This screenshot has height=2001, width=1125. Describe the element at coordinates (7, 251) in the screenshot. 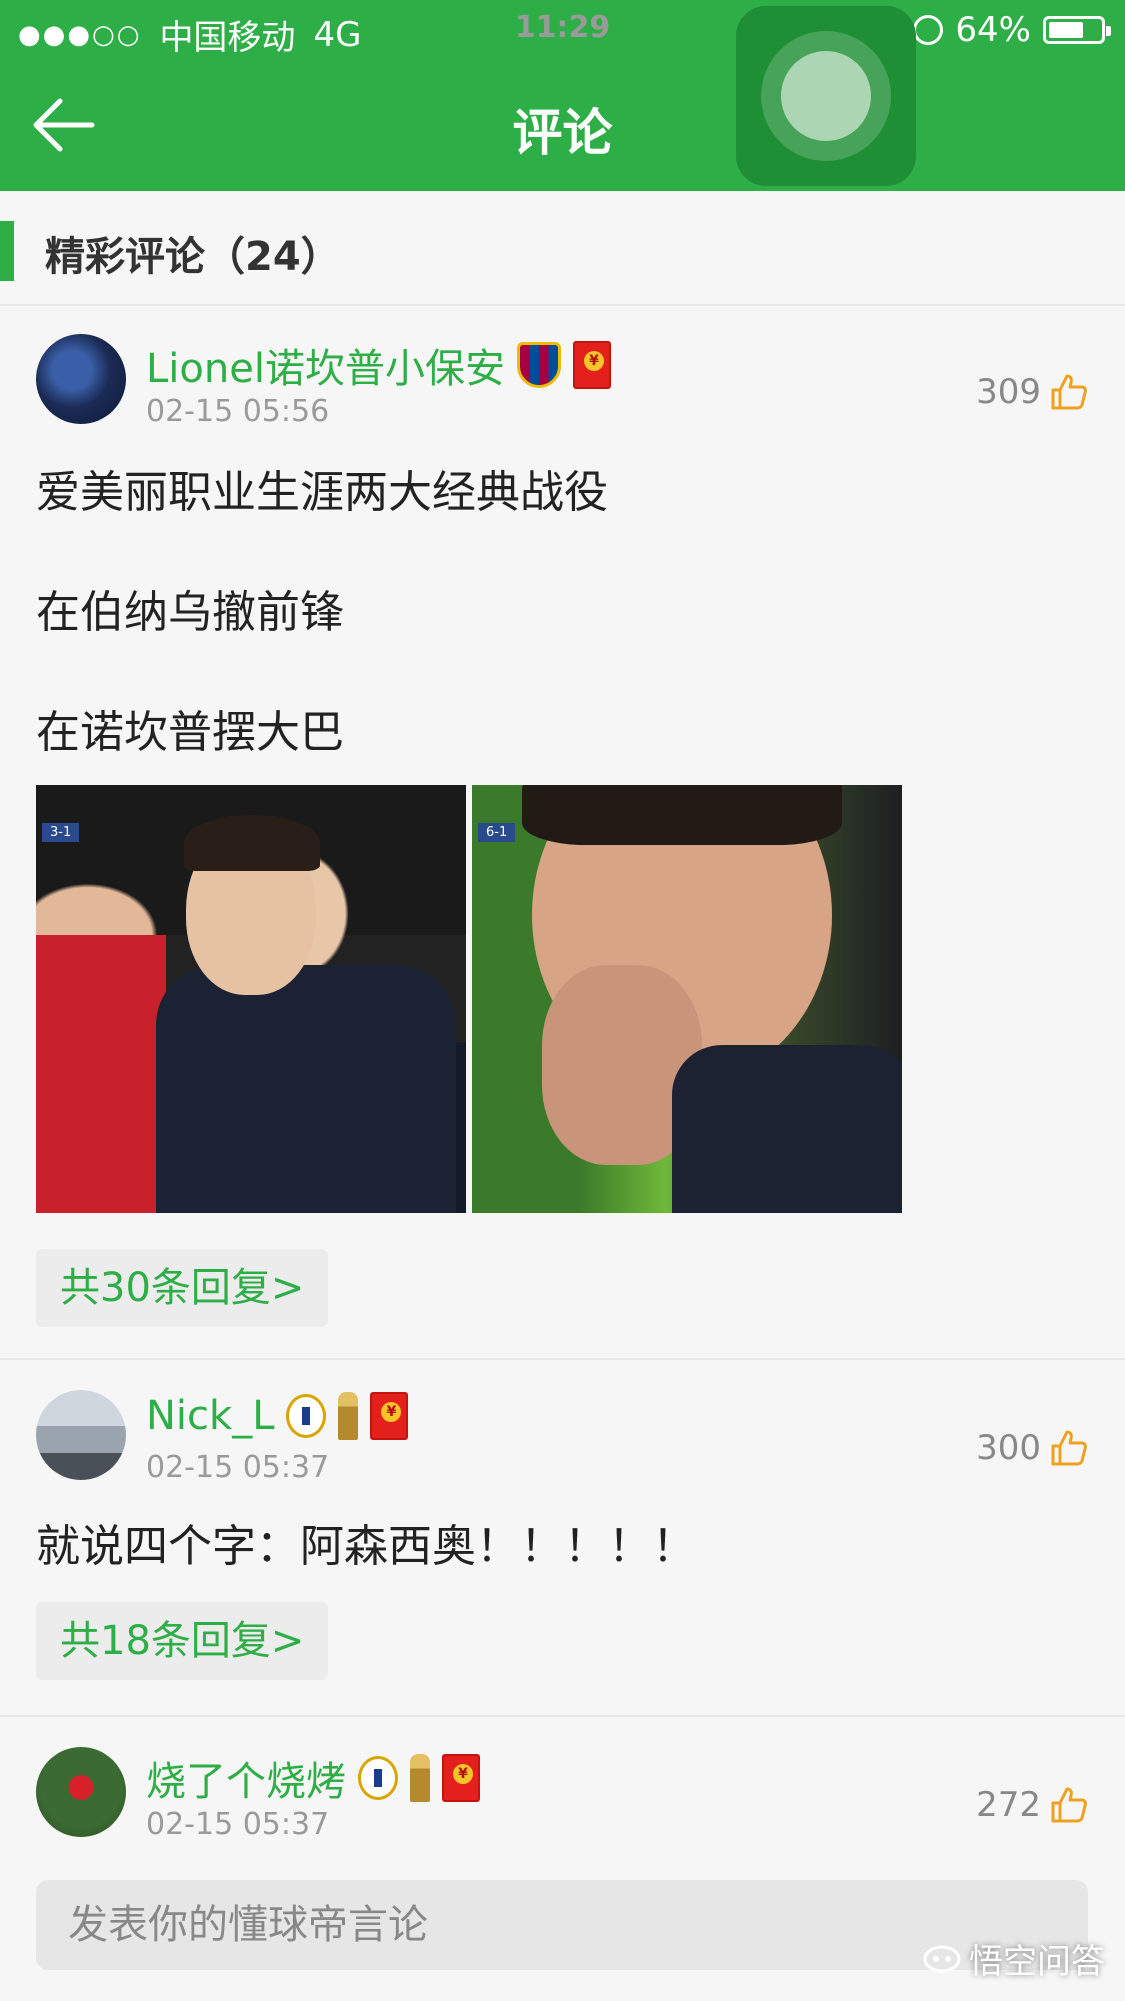

I see `section-accent-bar` at that location.